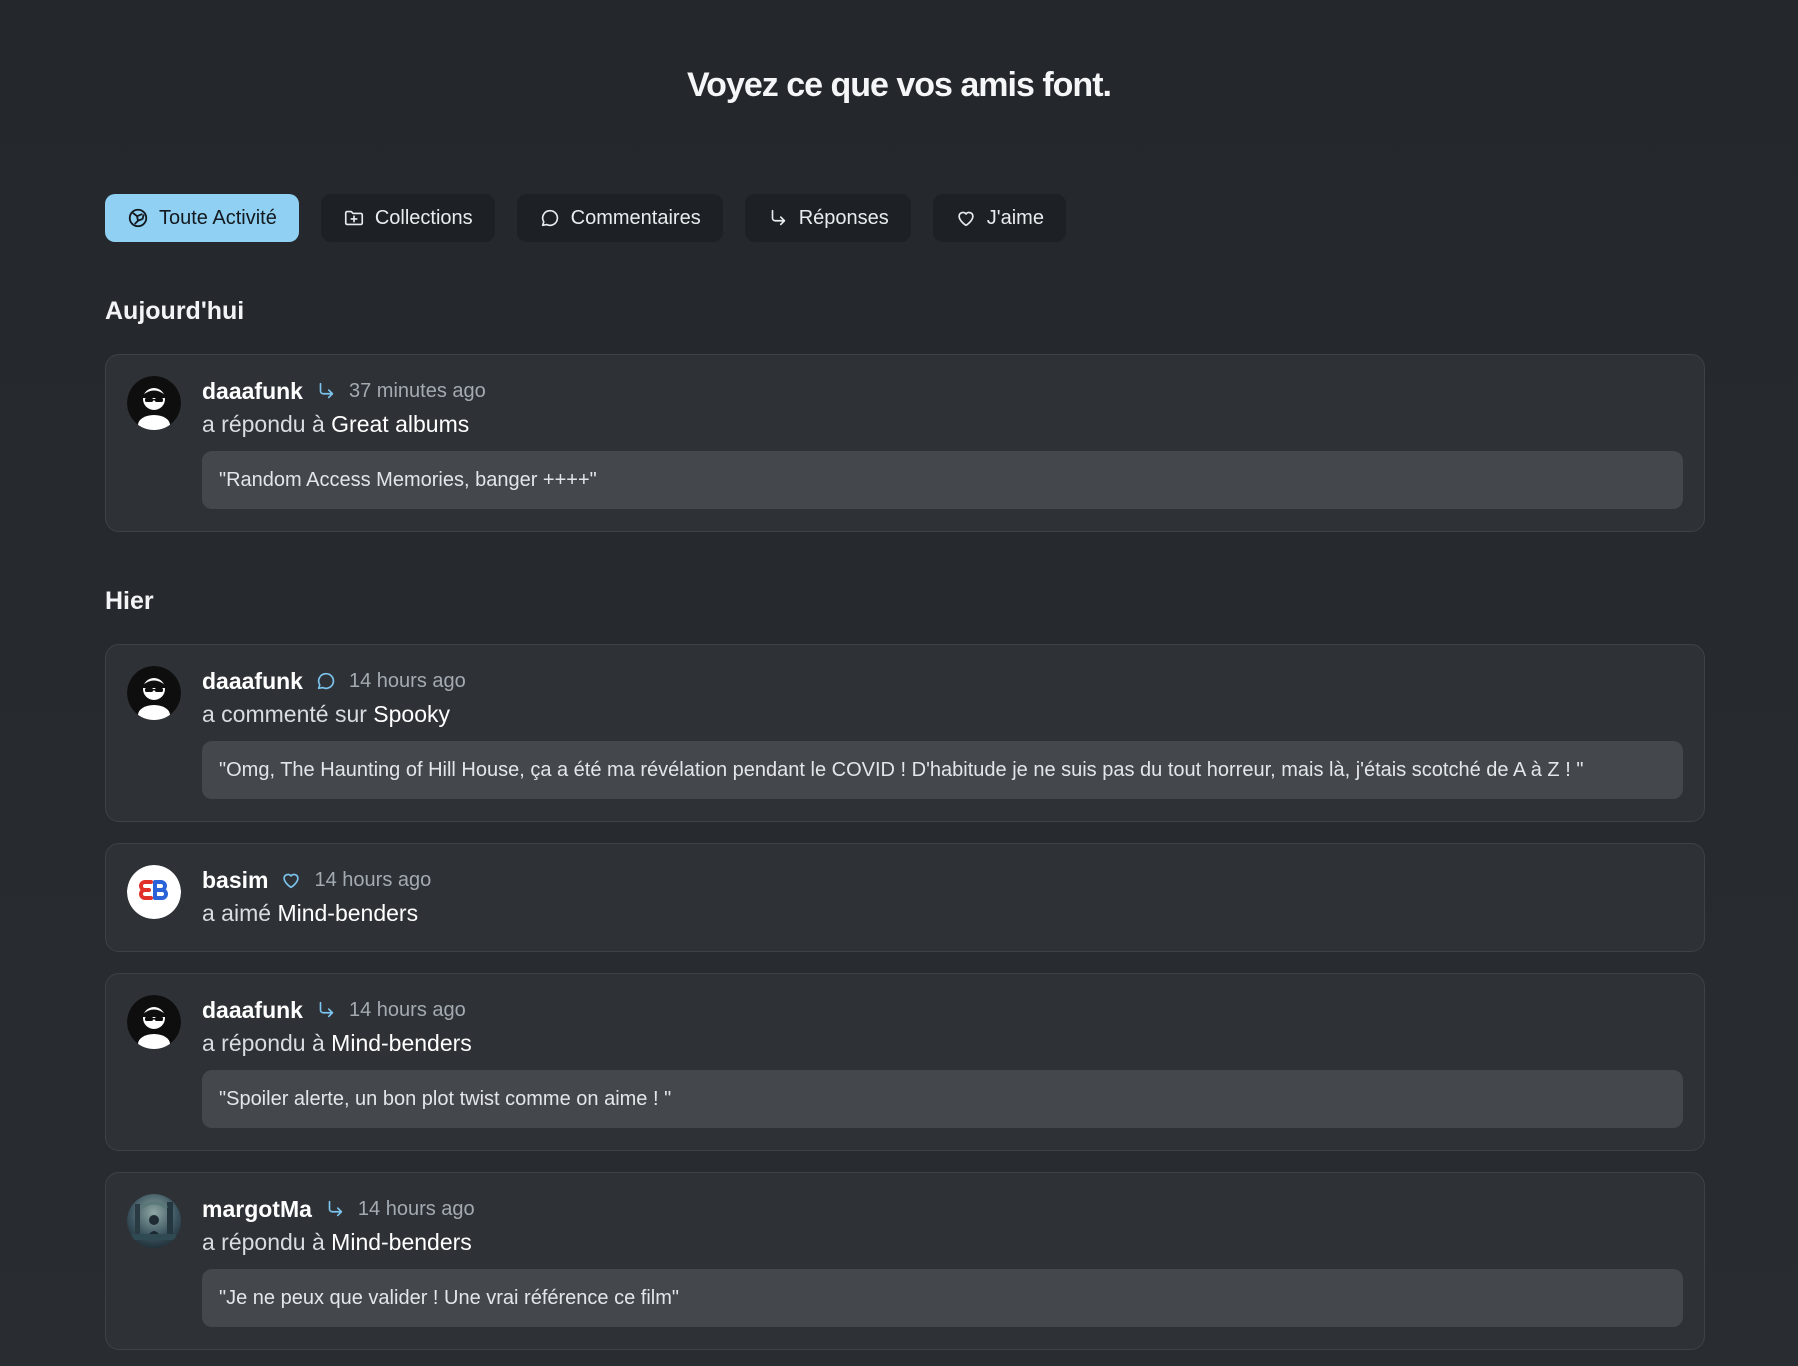 The height and width of the screenshot is (1366, 1798). Describe the element at coordinates (843, 217) in the screenshot. I see `tab-label: Réponses` at that location.